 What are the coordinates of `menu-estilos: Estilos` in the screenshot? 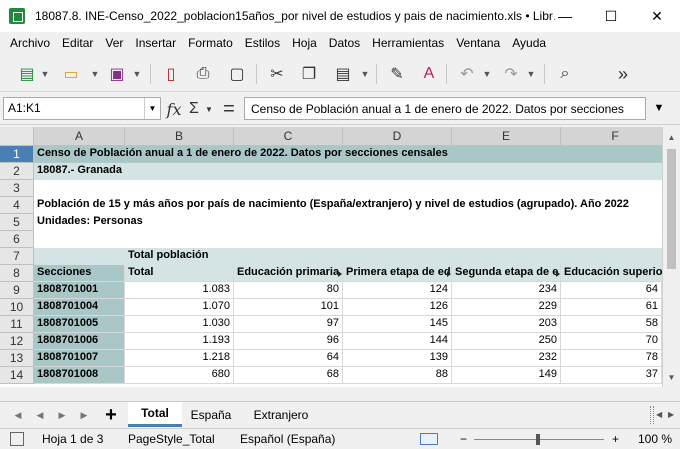 It's located at (262, 43).